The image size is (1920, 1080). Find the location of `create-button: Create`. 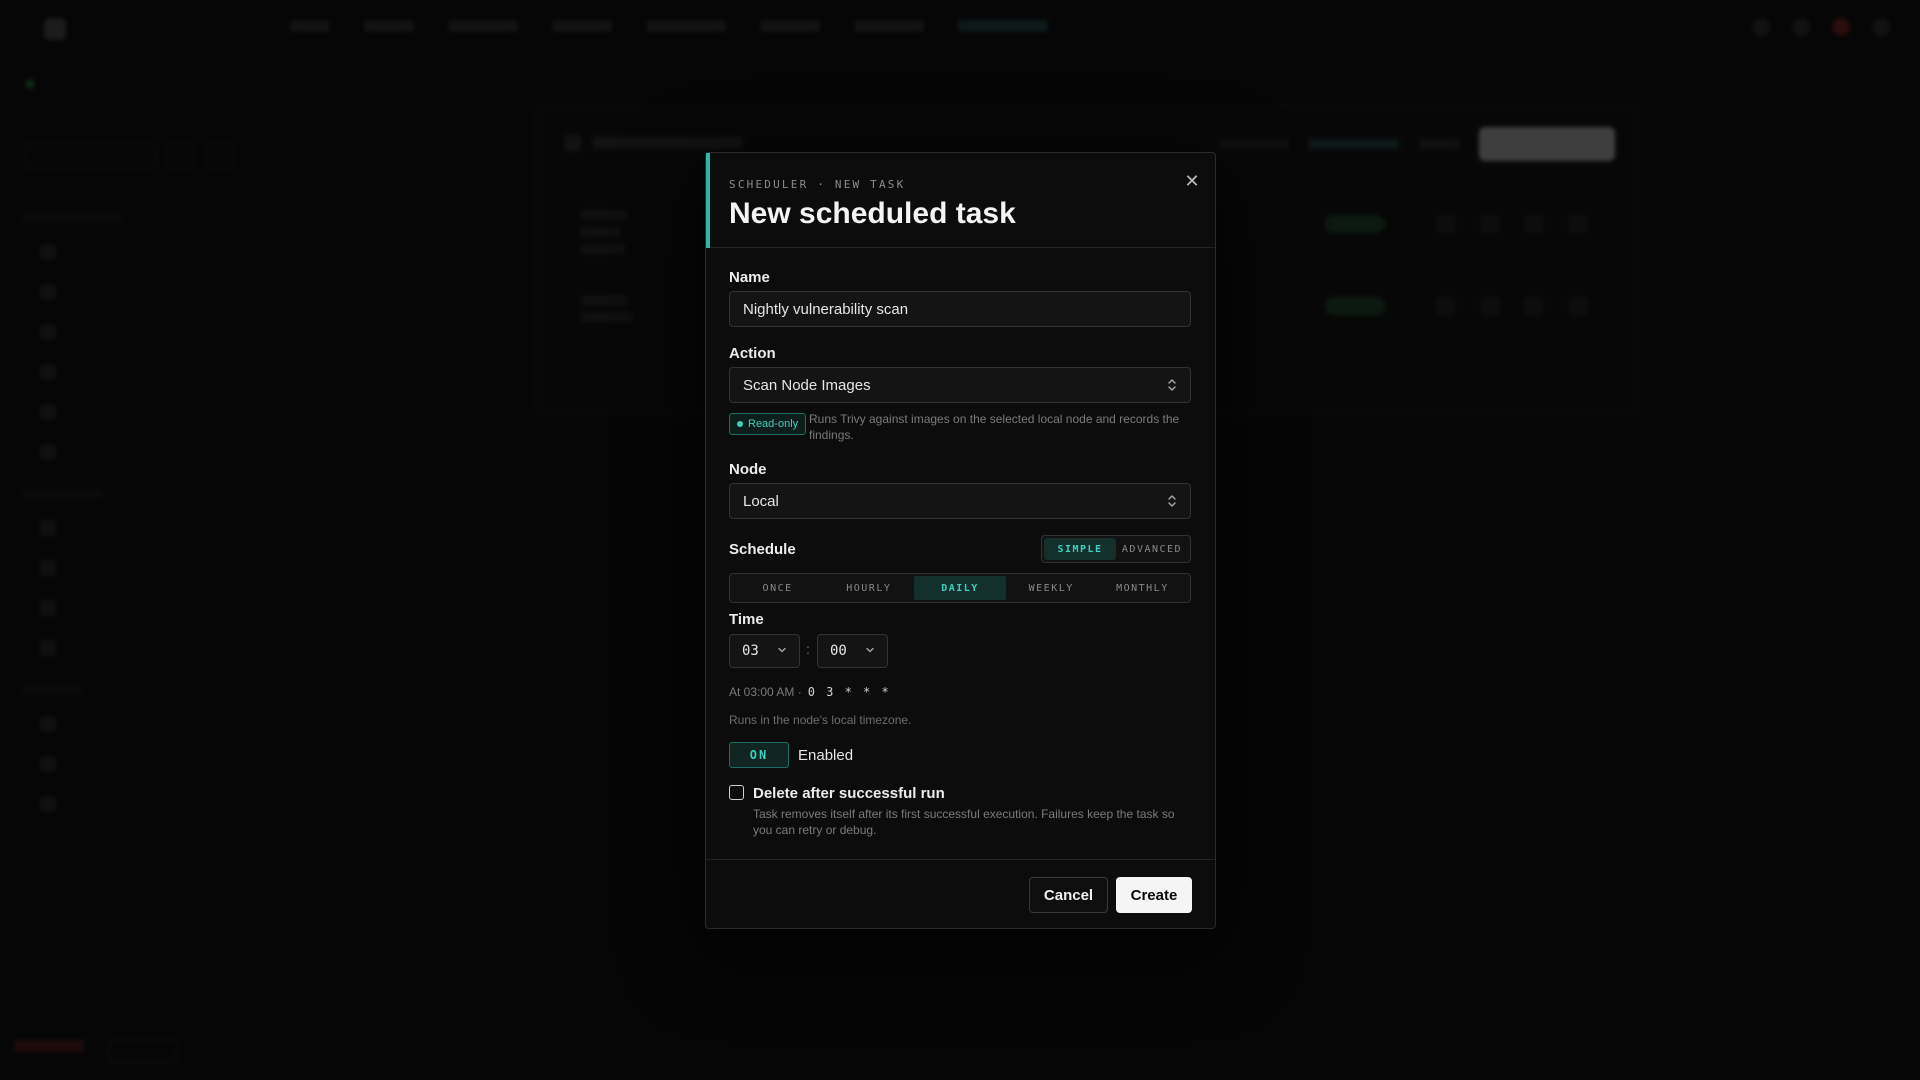

create-button: Create is located at coordinates (1154, 895).